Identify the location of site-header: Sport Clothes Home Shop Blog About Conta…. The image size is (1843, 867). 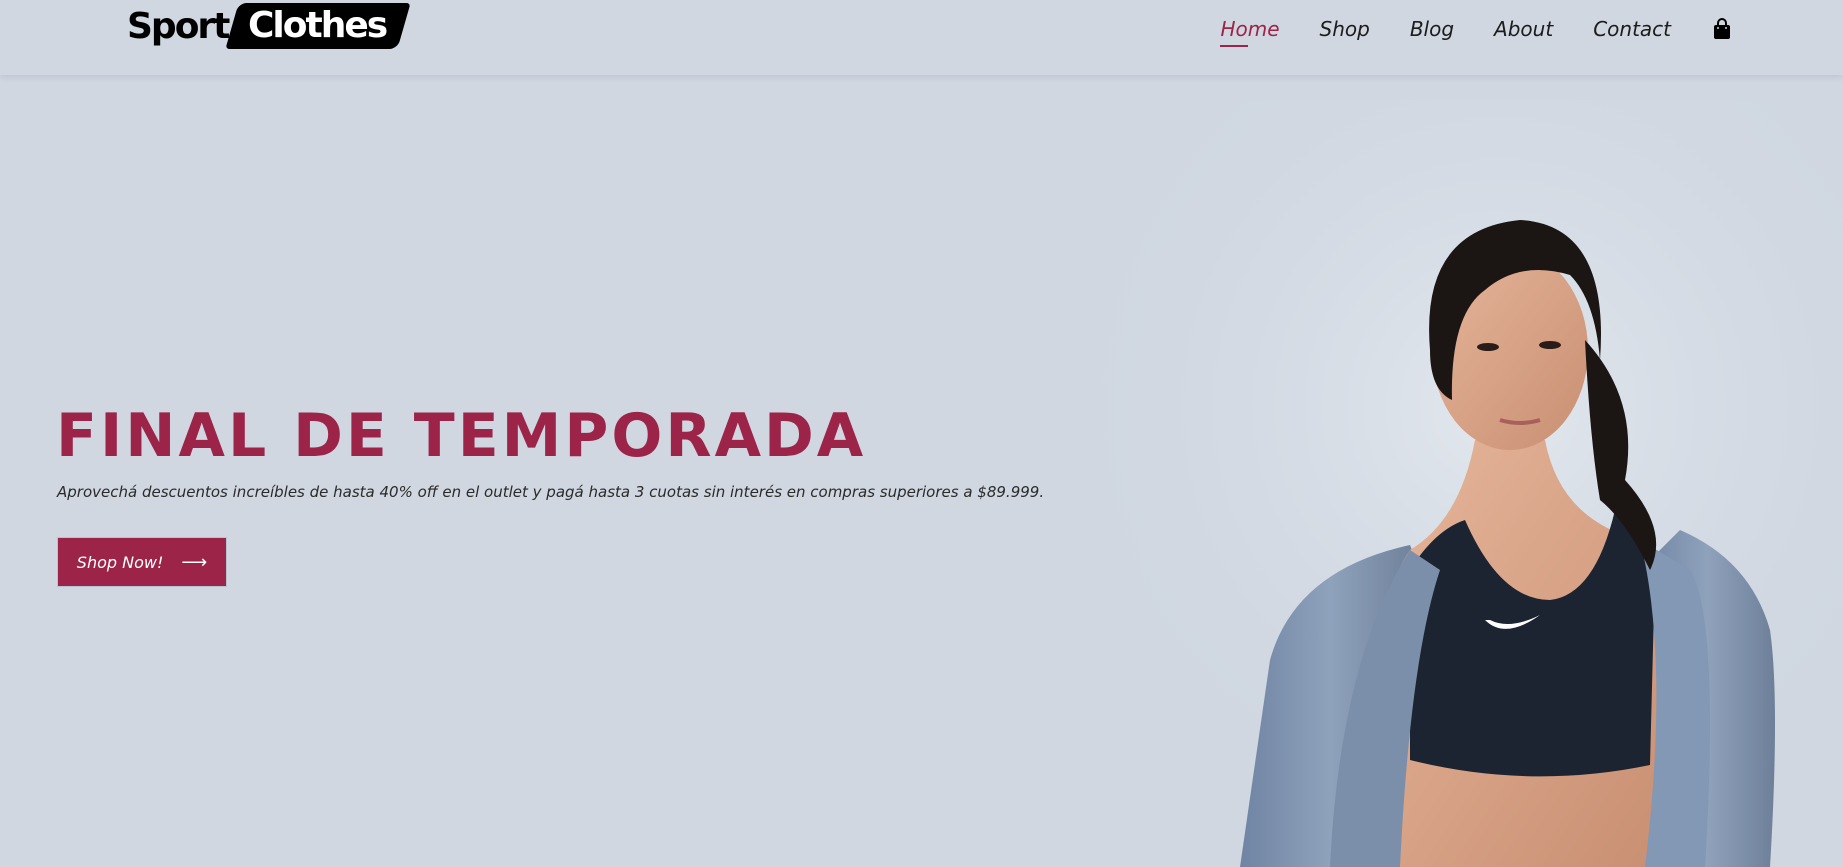
(921, 37).